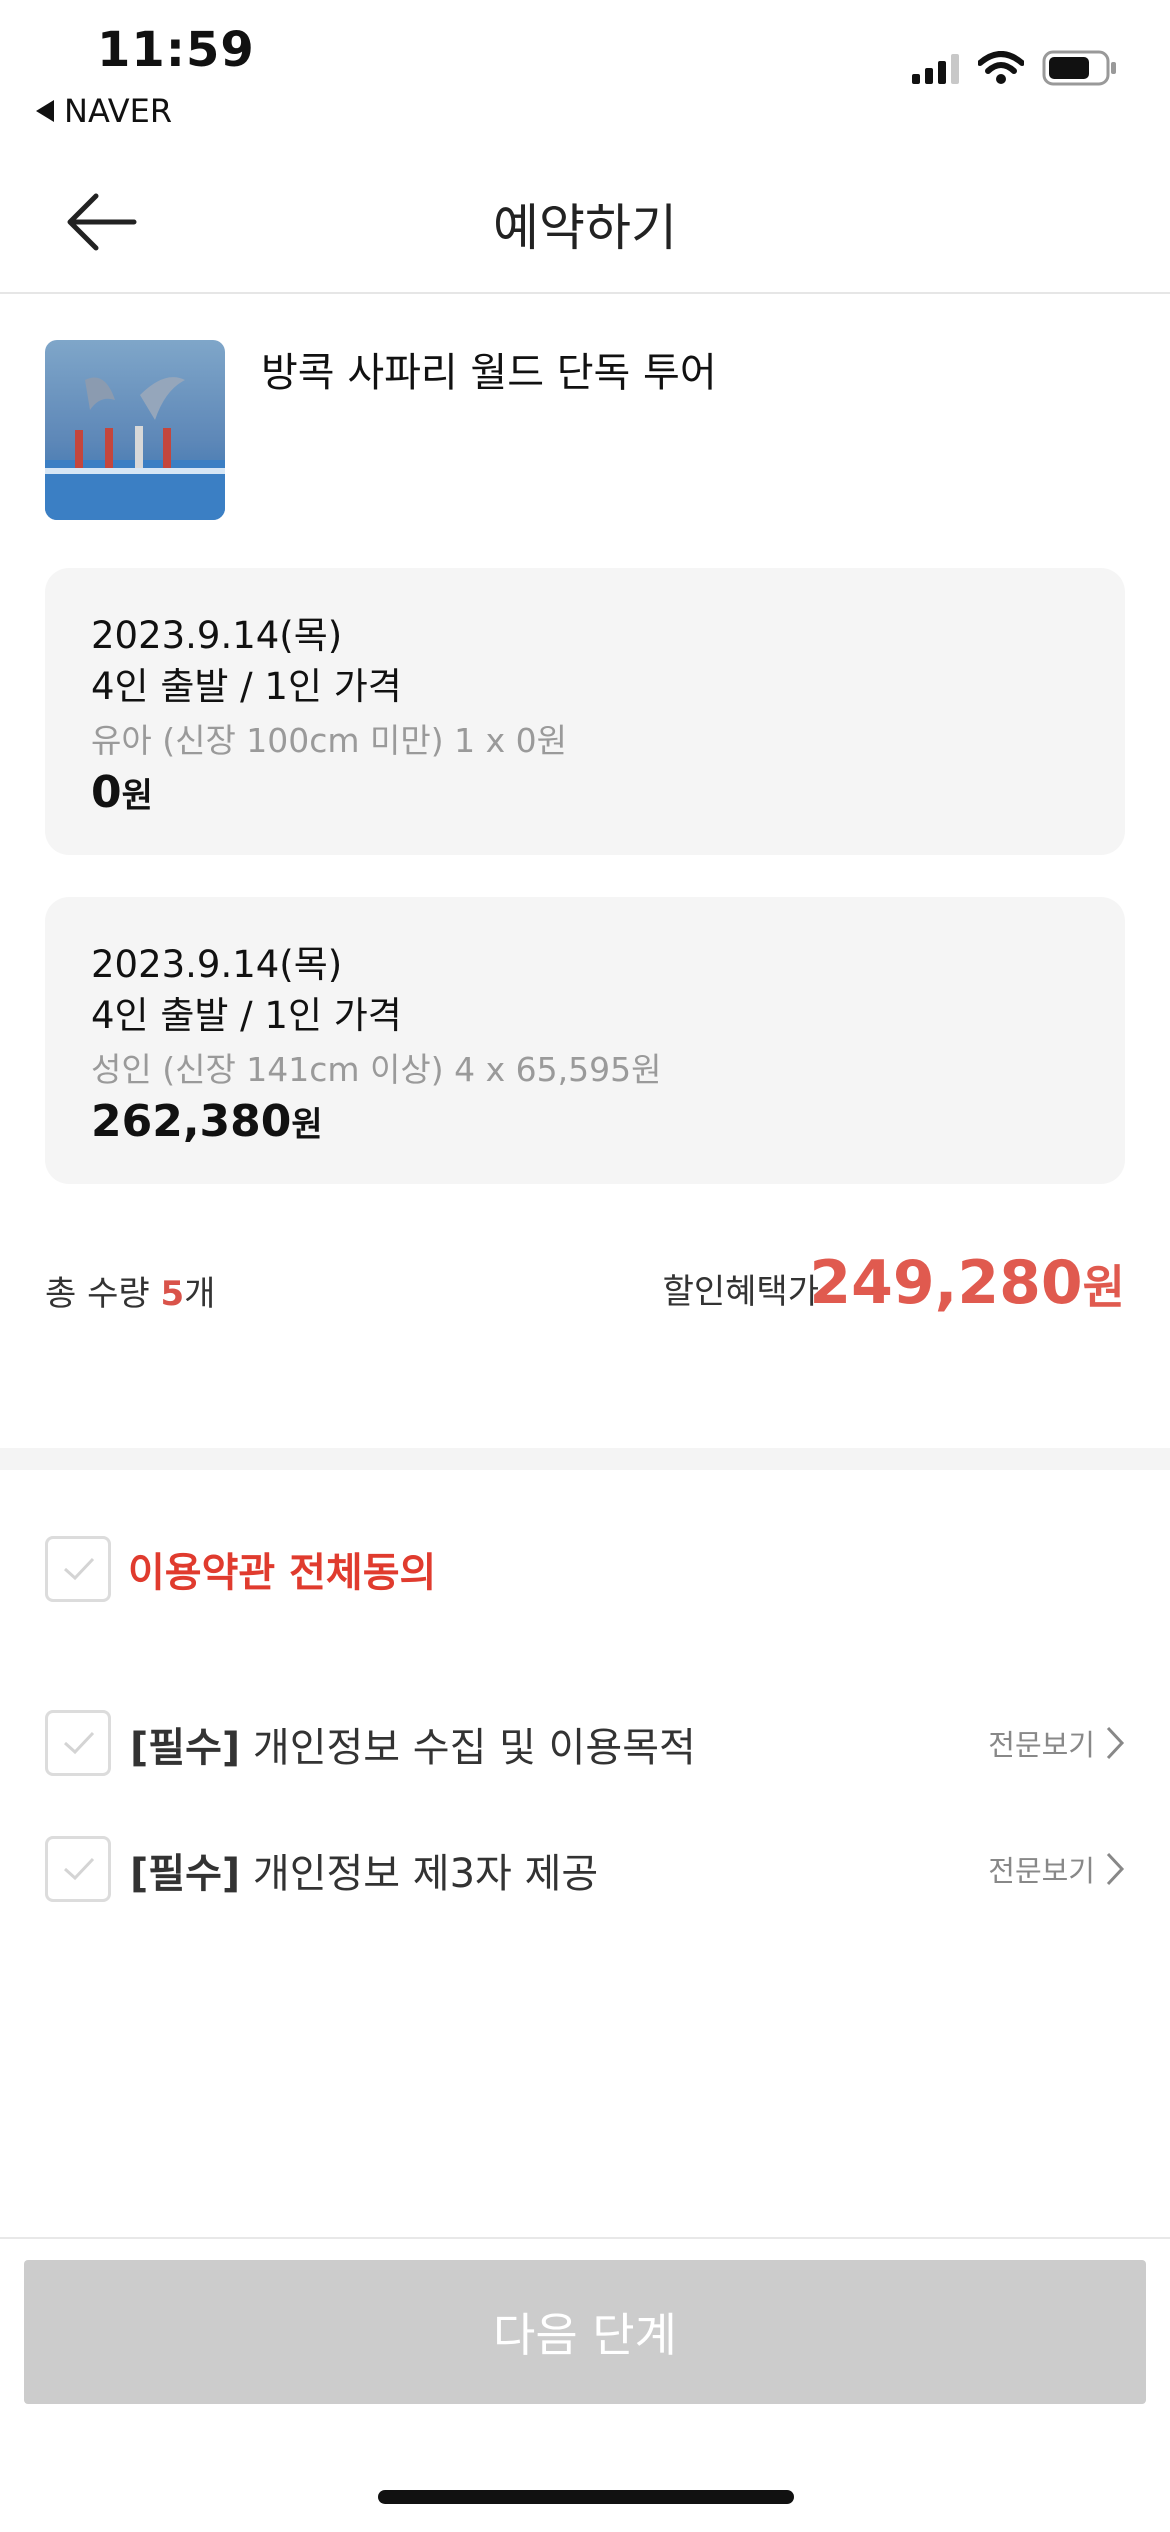  Describe the element at coordinates (586, 2497) in the screenshot. I see `home-indicator` at that location.